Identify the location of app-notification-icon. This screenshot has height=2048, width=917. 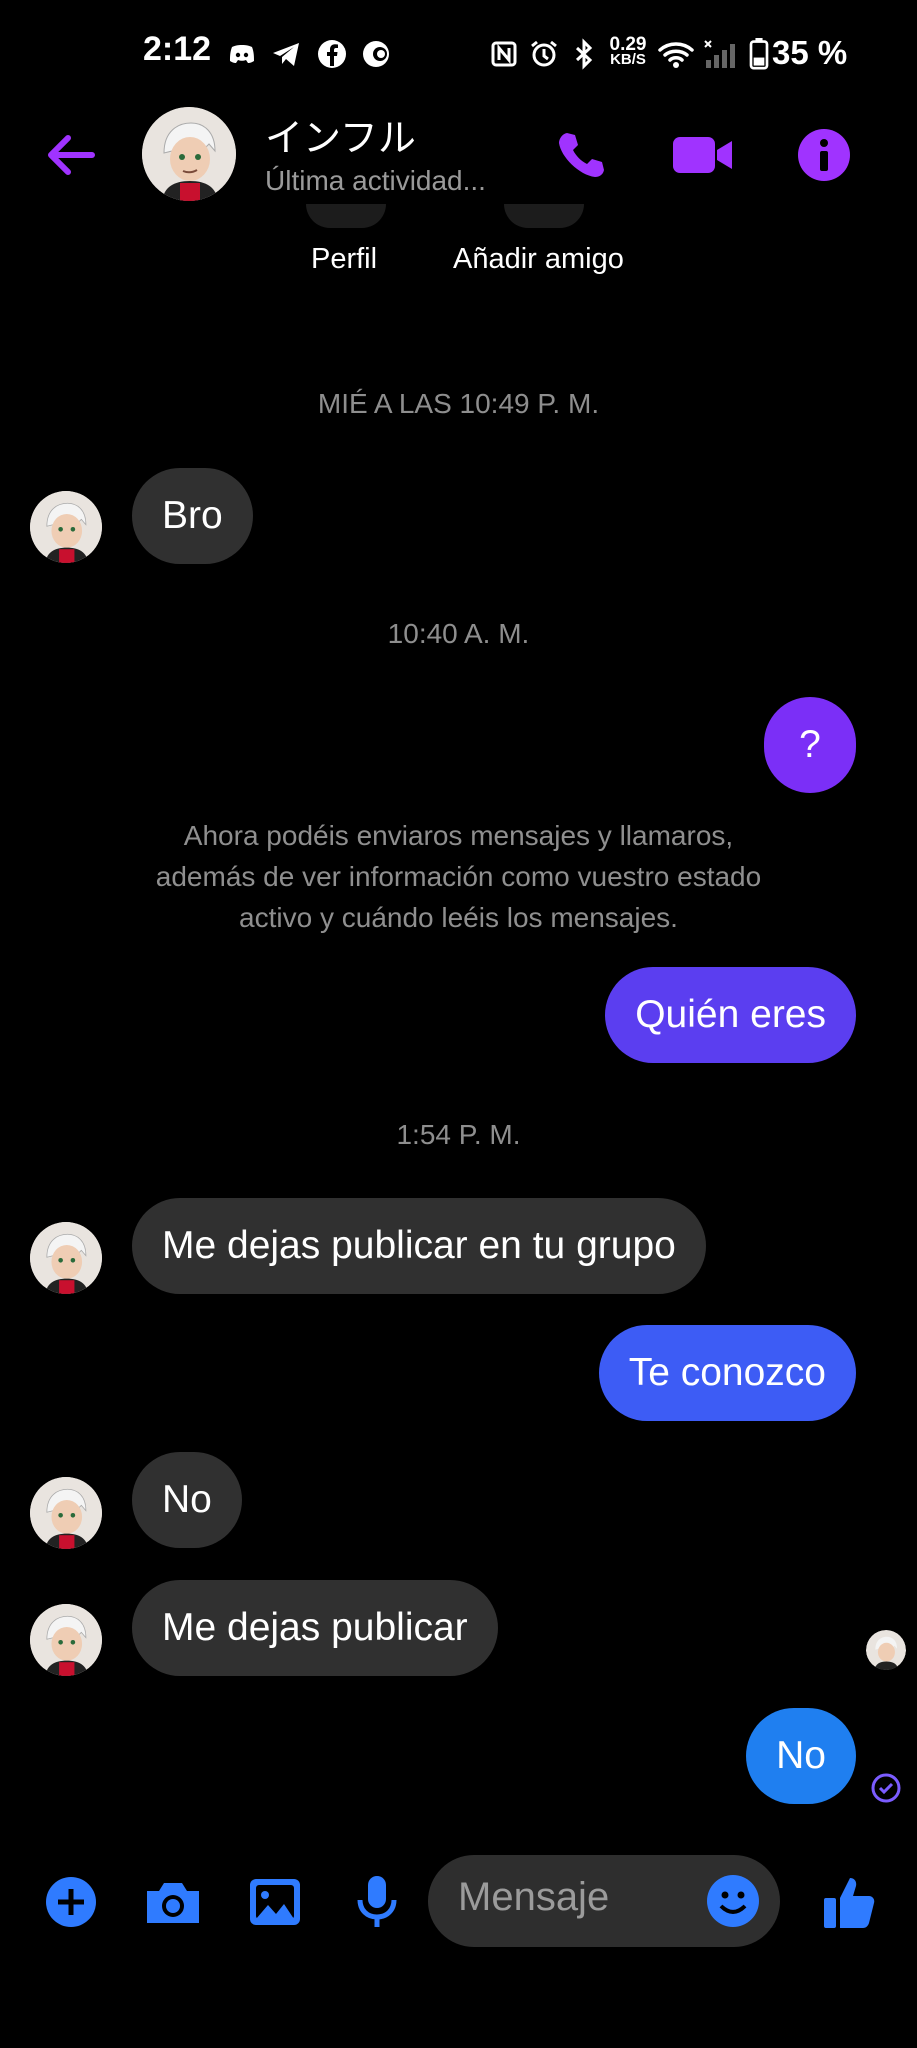
(376, 54).